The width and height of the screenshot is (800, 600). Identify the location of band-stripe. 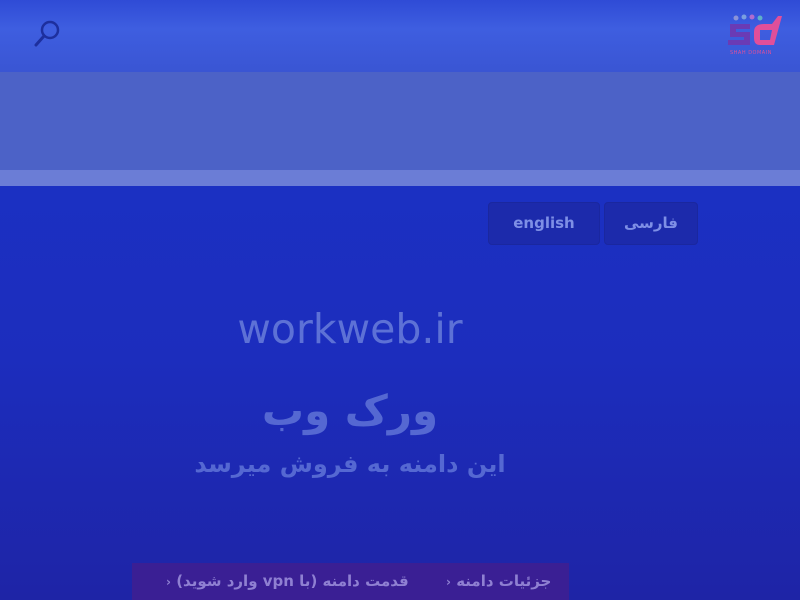
(400, 178).